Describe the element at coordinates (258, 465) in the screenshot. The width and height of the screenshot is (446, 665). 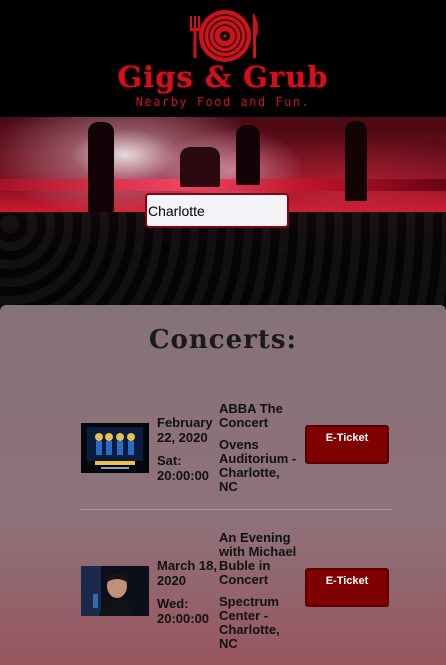
I see `concert-venue: Ovens Auditorium - Charlotte, NC` at that location.